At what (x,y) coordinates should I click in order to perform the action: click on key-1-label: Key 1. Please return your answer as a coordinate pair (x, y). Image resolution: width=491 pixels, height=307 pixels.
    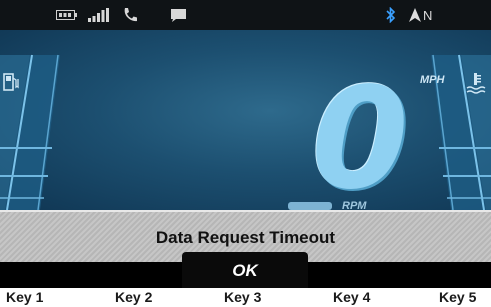
    Looking at the image, I should click on (24, 297).